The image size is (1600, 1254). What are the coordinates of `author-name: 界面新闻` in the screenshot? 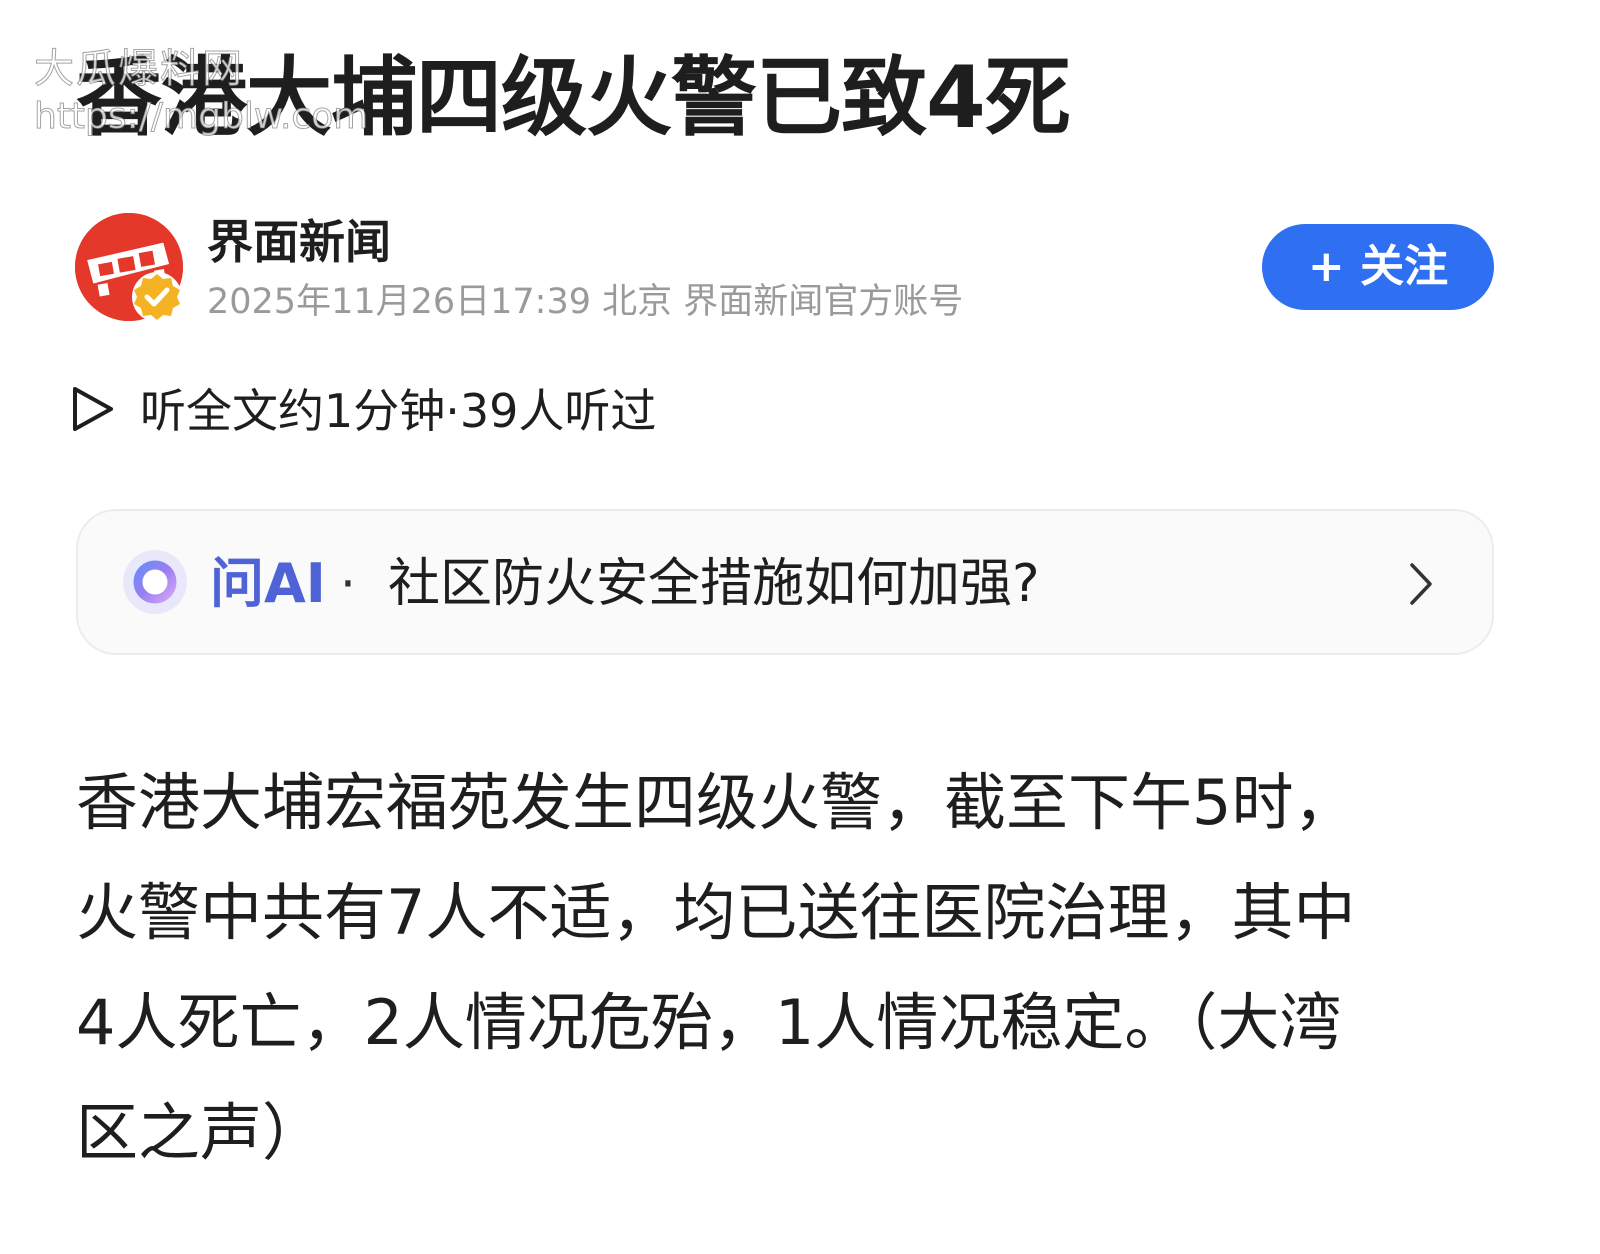 It's located at (299, 242).